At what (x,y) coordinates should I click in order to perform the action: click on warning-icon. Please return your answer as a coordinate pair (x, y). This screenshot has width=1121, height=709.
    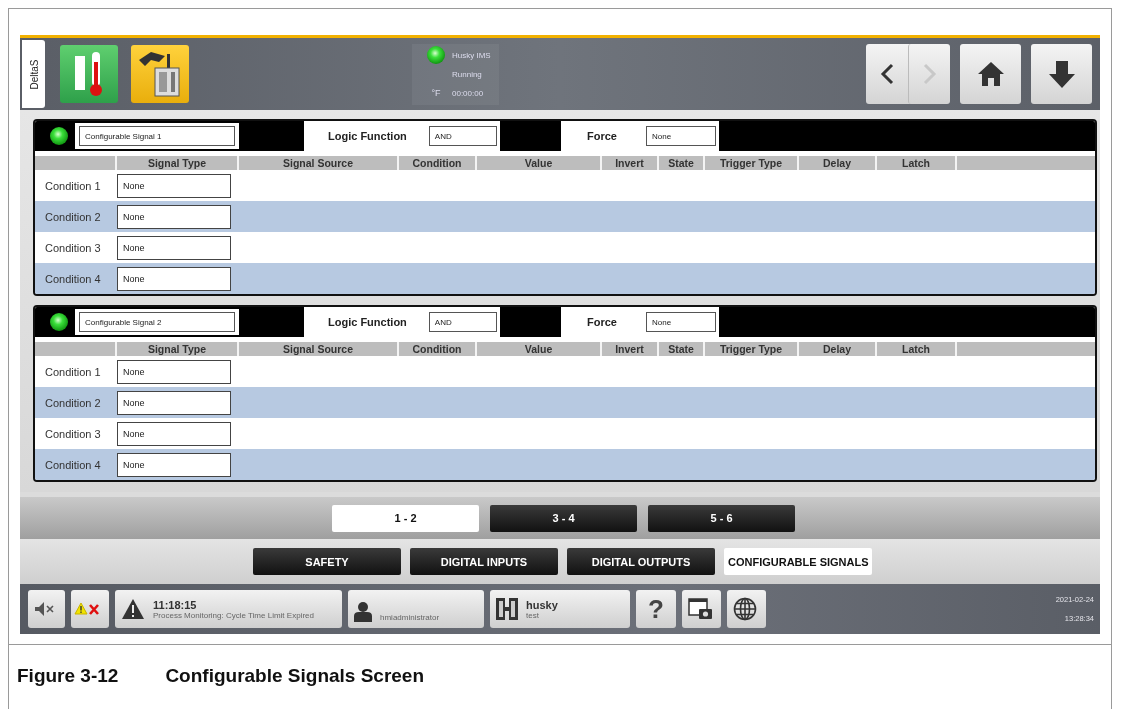
    Looking at the image, I should click on (133, 609).